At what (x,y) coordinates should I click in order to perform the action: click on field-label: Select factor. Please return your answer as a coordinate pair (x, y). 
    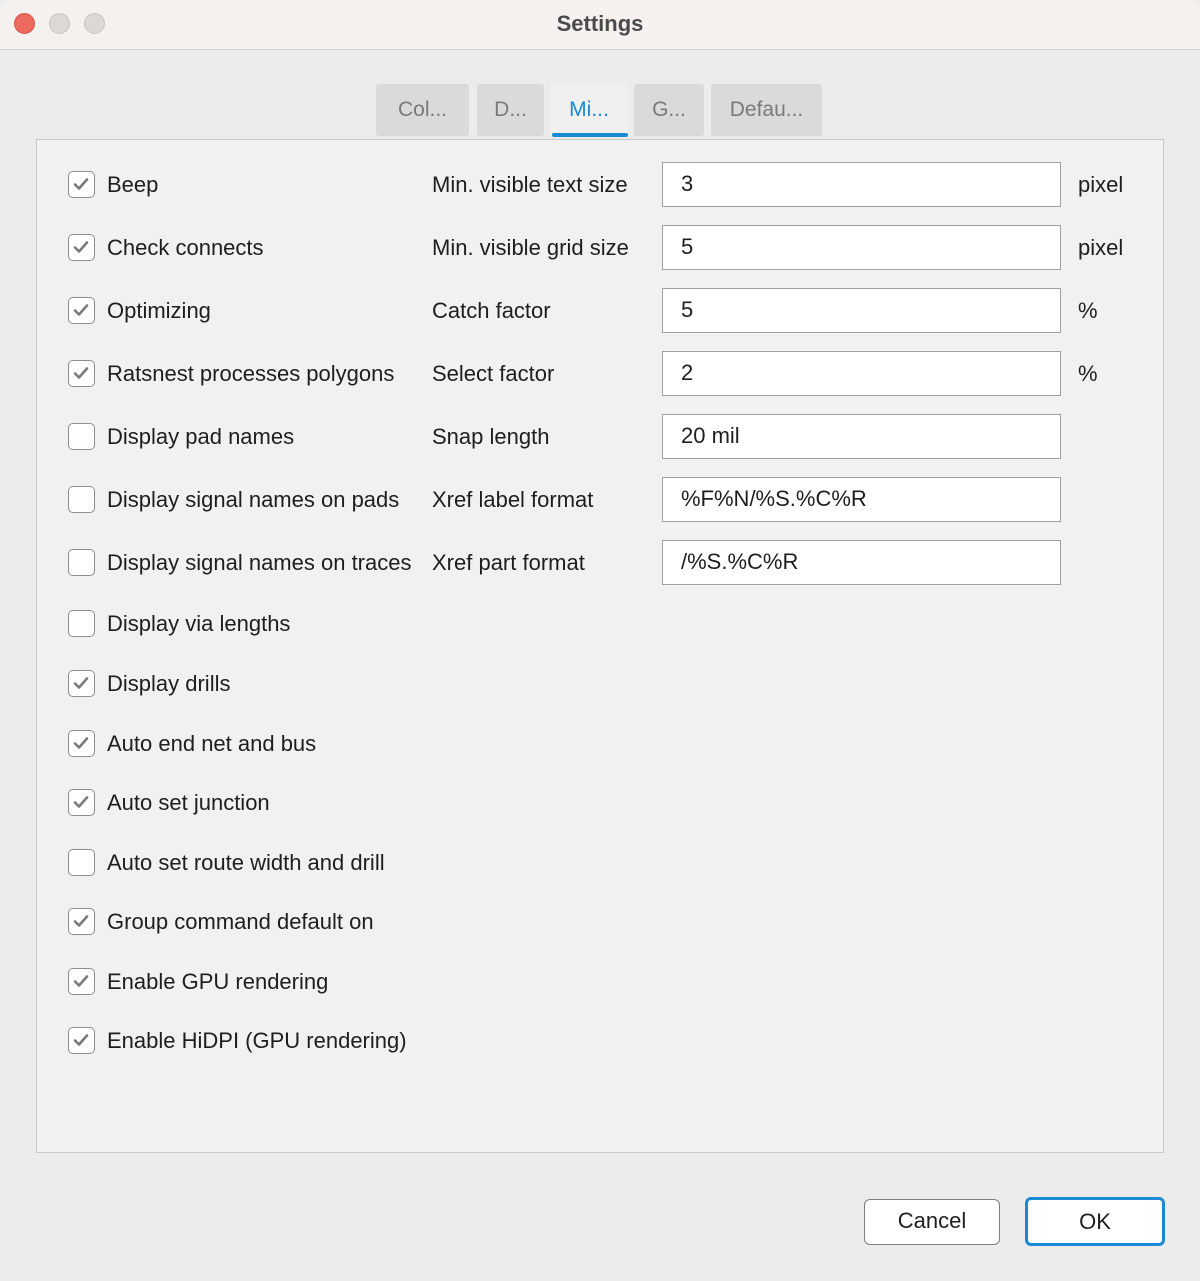
    Looking at the image, I should click on (493, 373).